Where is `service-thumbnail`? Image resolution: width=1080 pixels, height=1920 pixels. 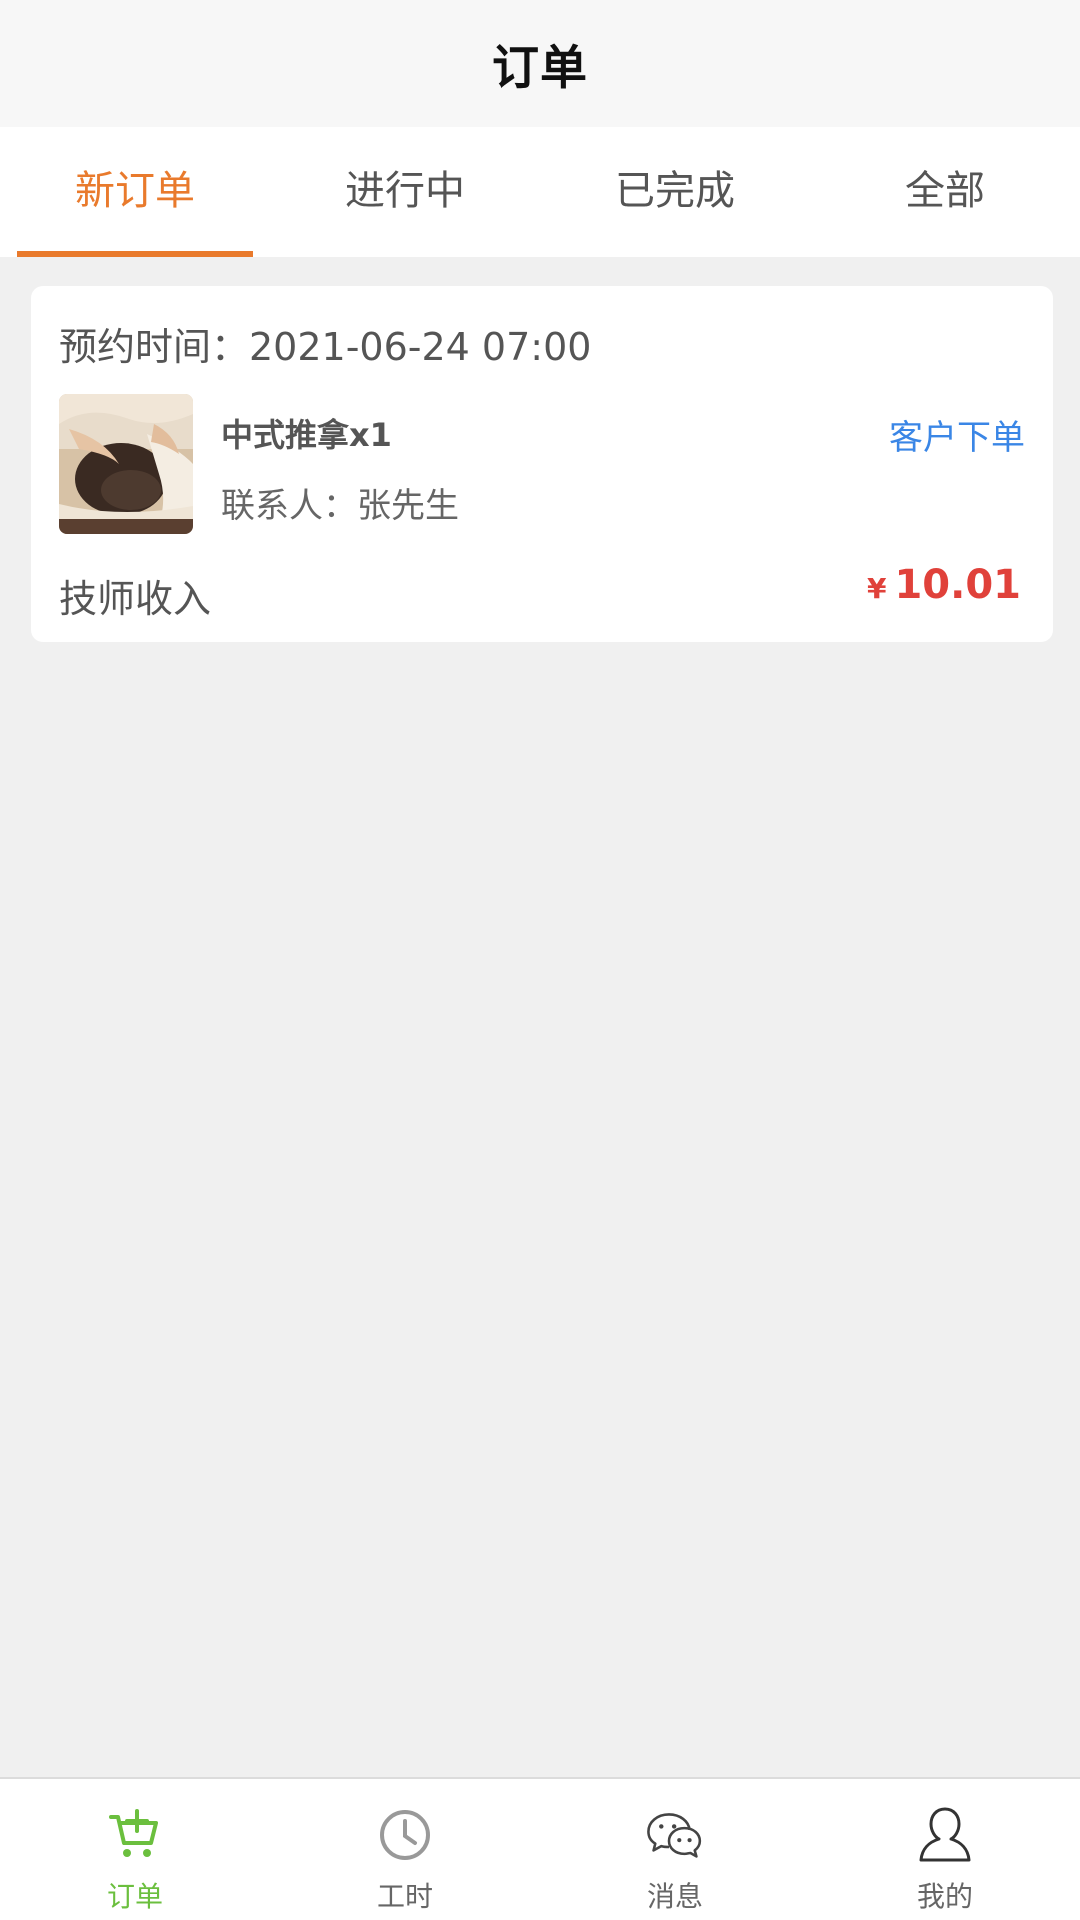
service-thumbnail is located at coordinates (126, 464).